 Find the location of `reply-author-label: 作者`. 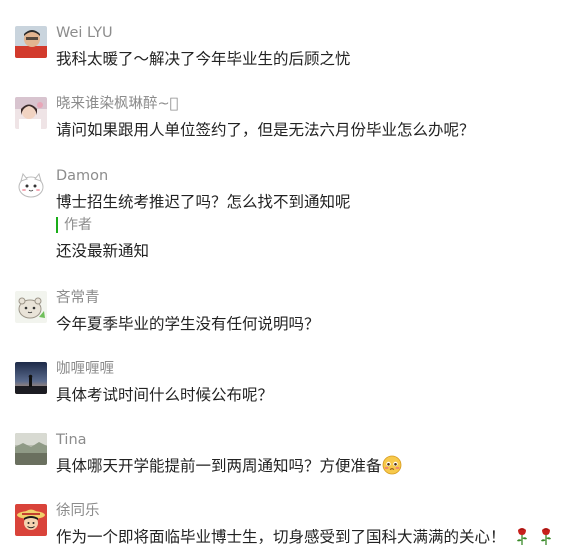

reply-author-label: 作者 is located at coordinates (74, 225).